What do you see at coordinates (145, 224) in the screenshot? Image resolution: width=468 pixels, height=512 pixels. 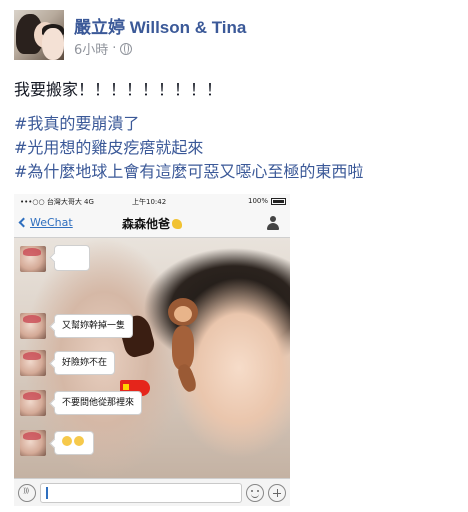 I see `chat-title-text: 森森他爸` at bounding box center [145, 224].